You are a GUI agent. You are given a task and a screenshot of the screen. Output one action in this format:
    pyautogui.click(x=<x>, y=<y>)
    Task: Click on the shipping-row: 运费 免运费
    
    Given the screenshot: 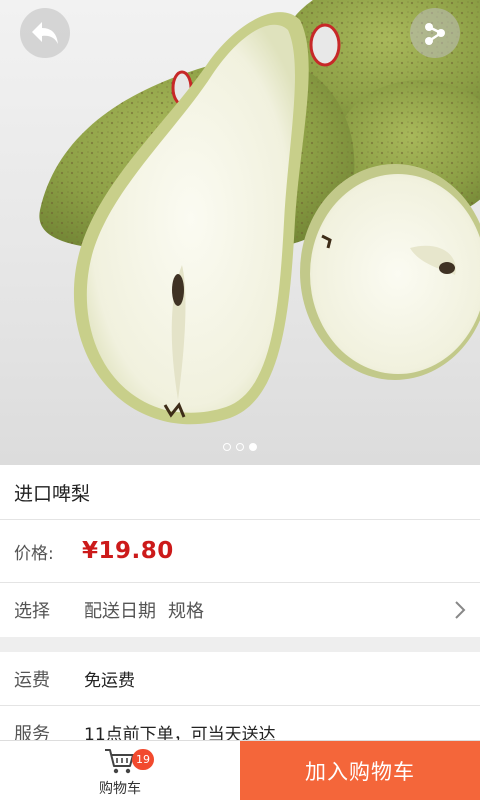 What is the action you would take?
    pyautogui.click(x=240, y=679)
    